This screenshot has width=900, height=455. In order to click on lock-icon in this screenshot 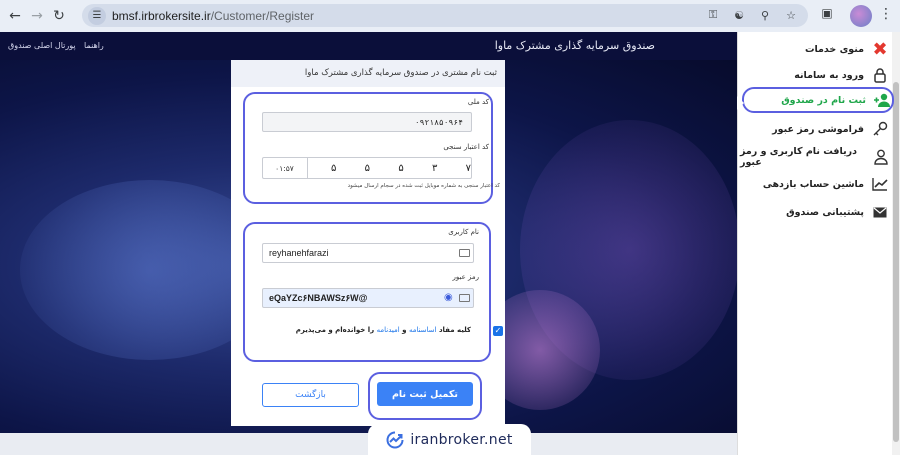, I will do `click(880, 75)`.